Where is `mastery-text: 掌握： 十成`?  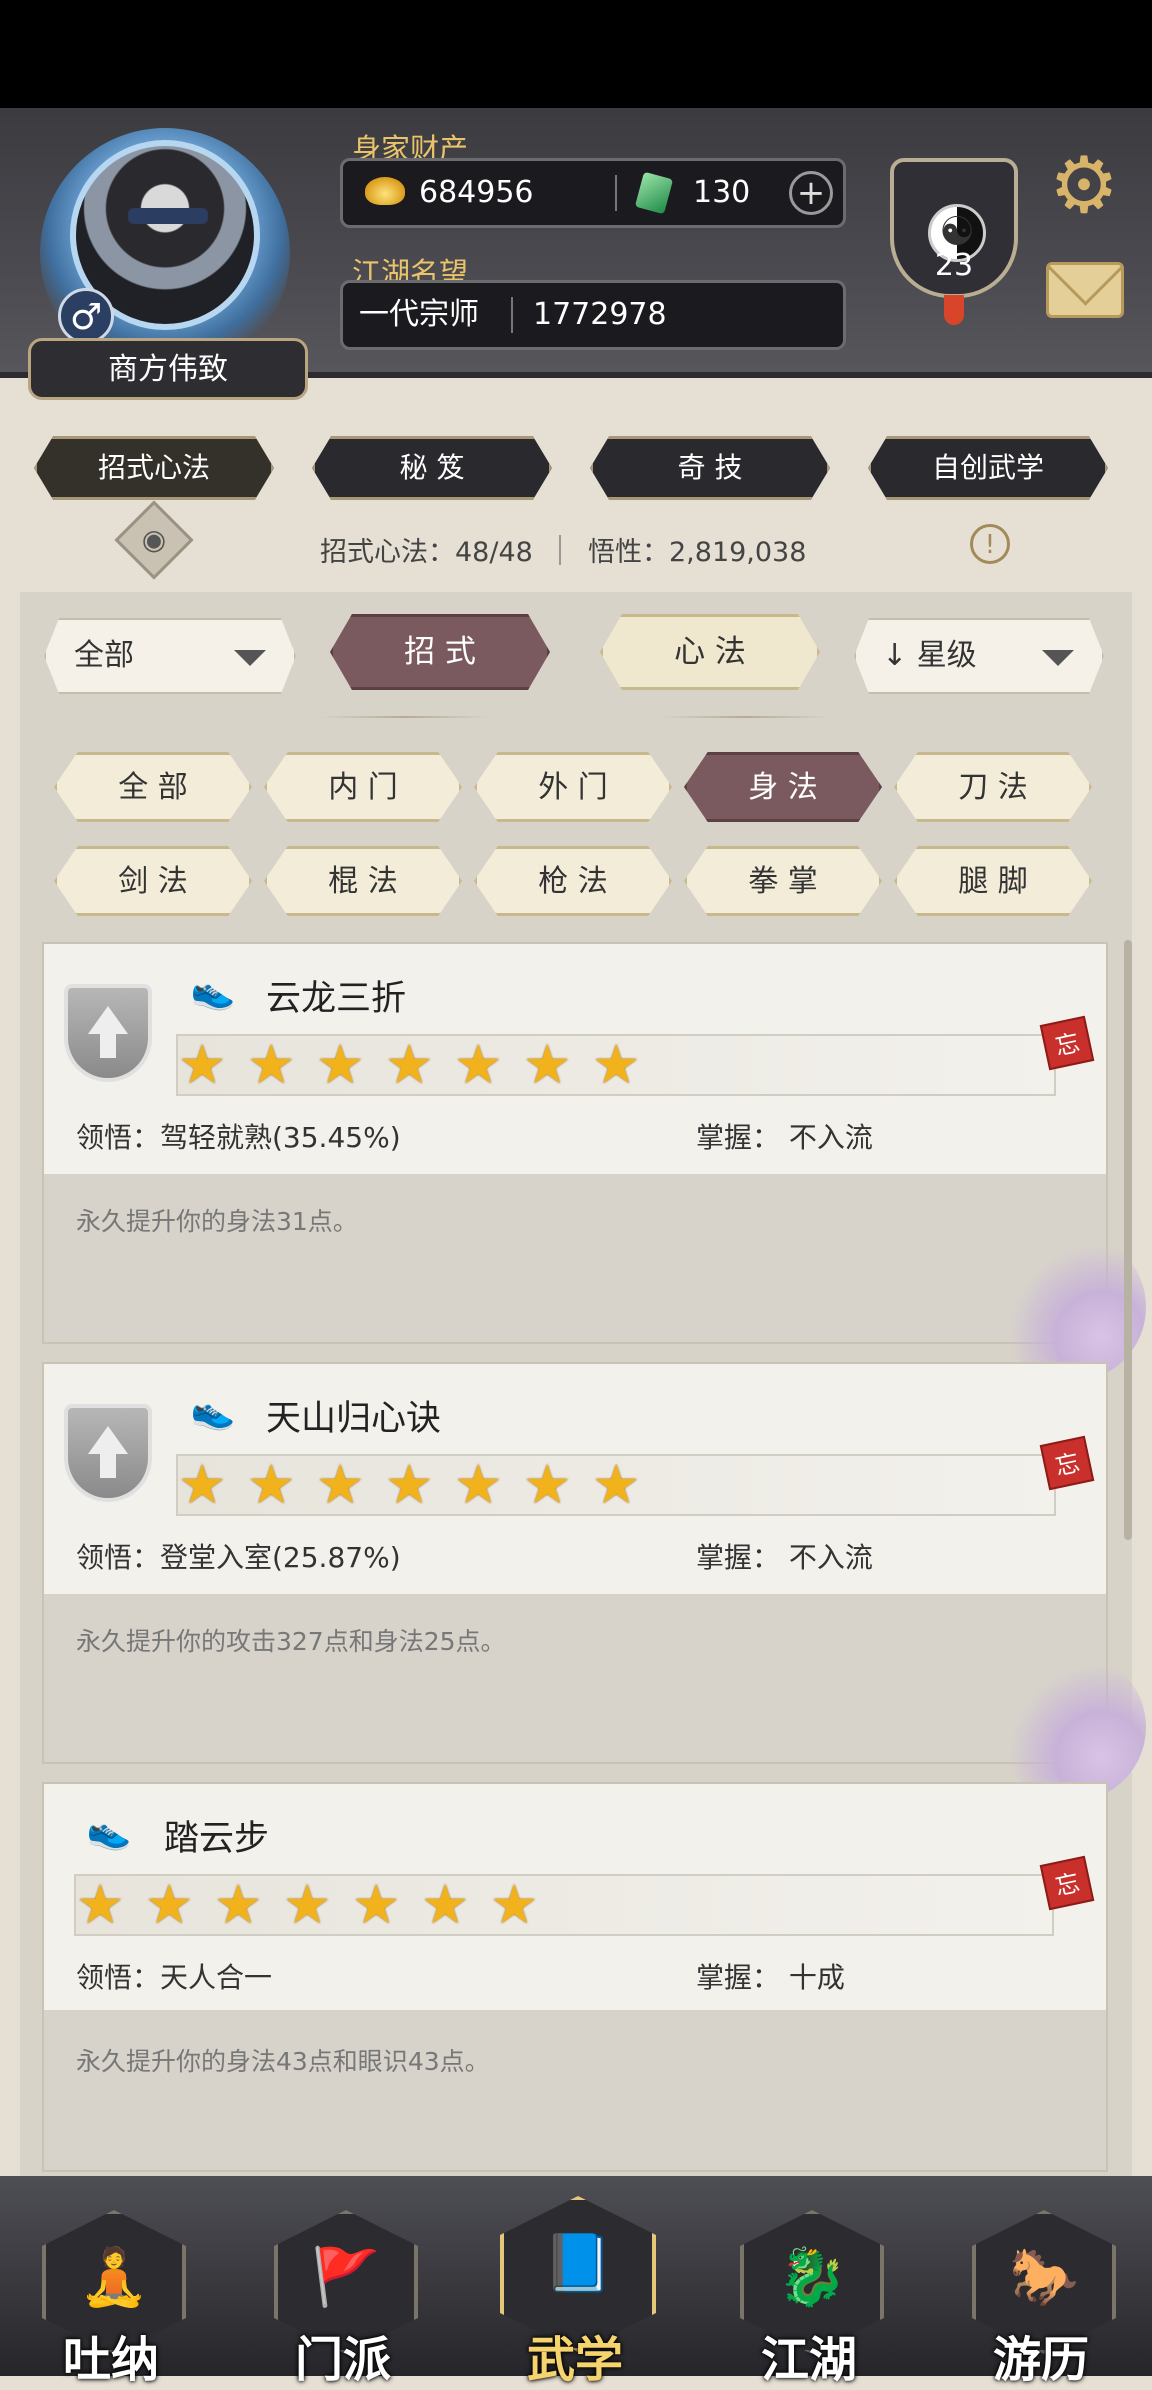 mastery-text: 掌握： 十成 is located at coordinates (770, 1977).